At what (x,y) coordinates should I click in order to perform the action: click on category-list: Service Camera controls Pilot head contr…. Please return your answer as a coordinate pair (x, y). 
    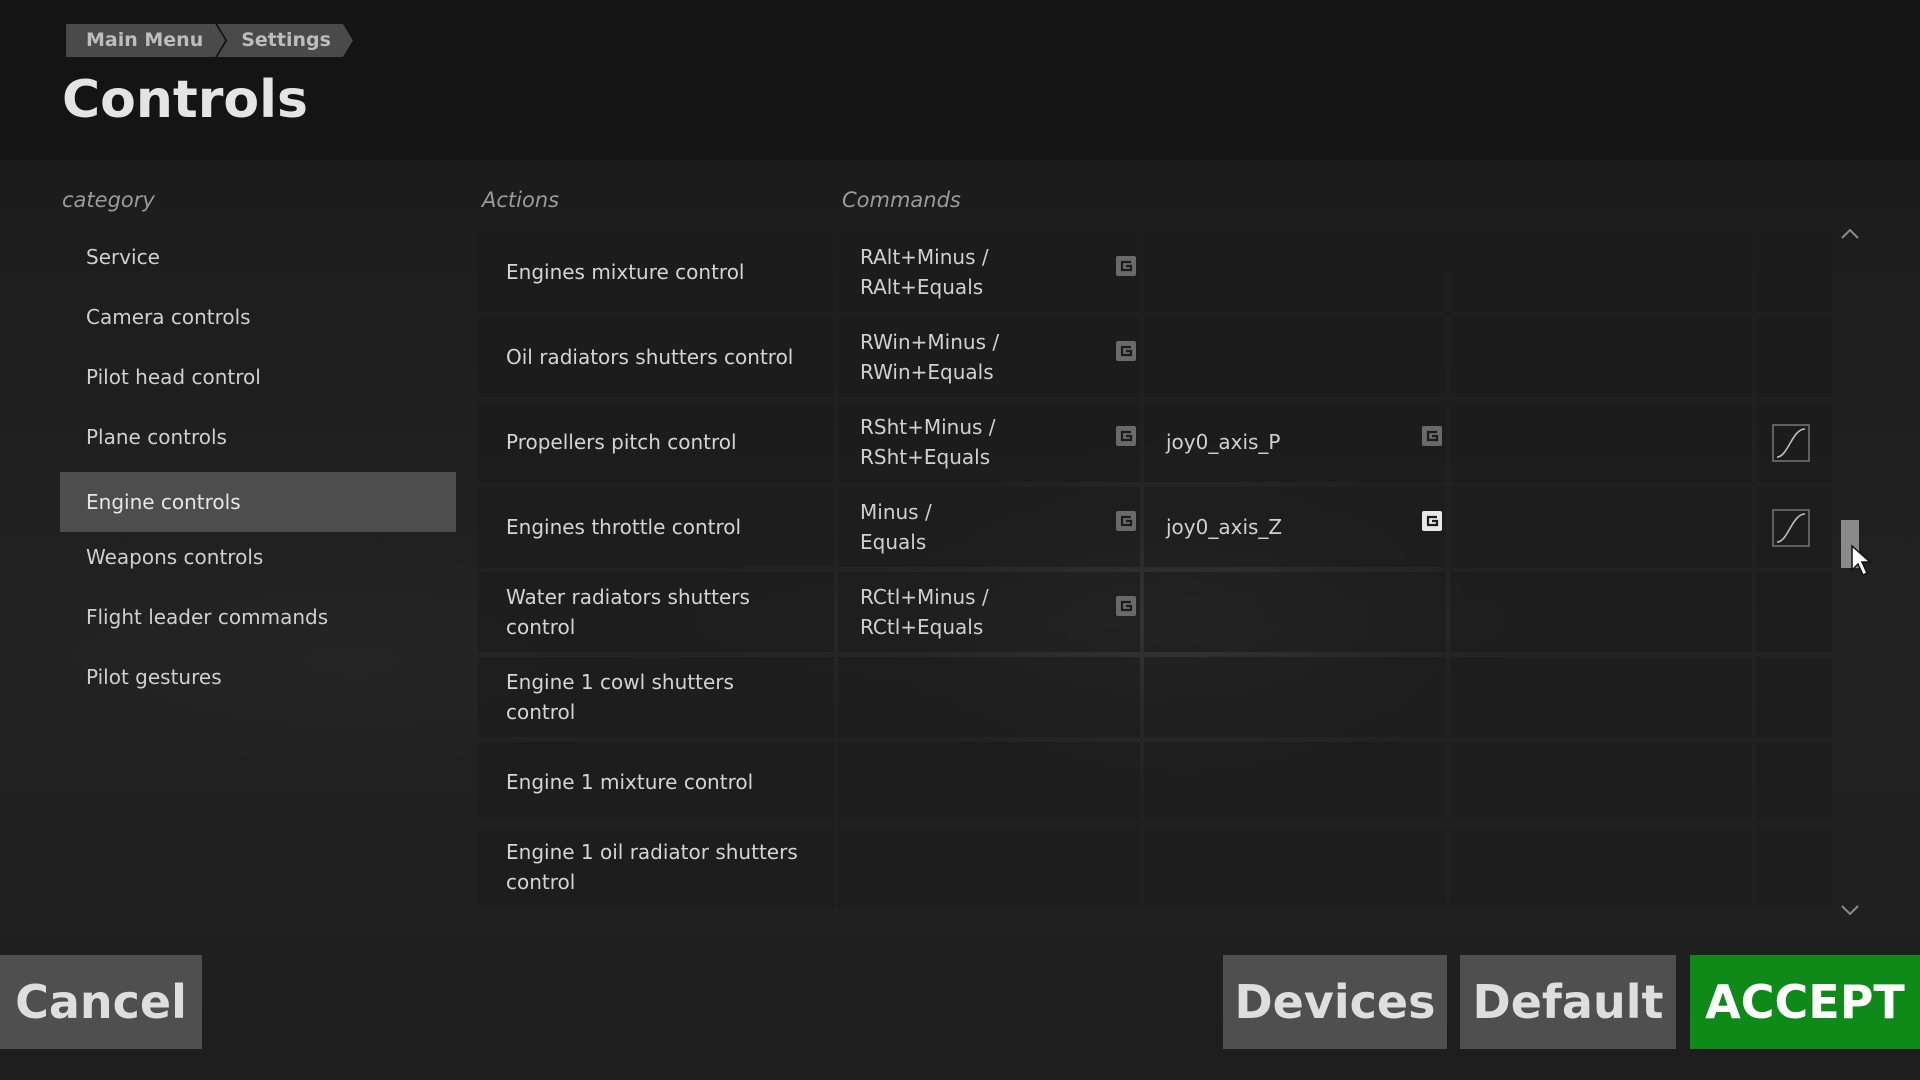
    Looking at the image, I should click on (258, 472).